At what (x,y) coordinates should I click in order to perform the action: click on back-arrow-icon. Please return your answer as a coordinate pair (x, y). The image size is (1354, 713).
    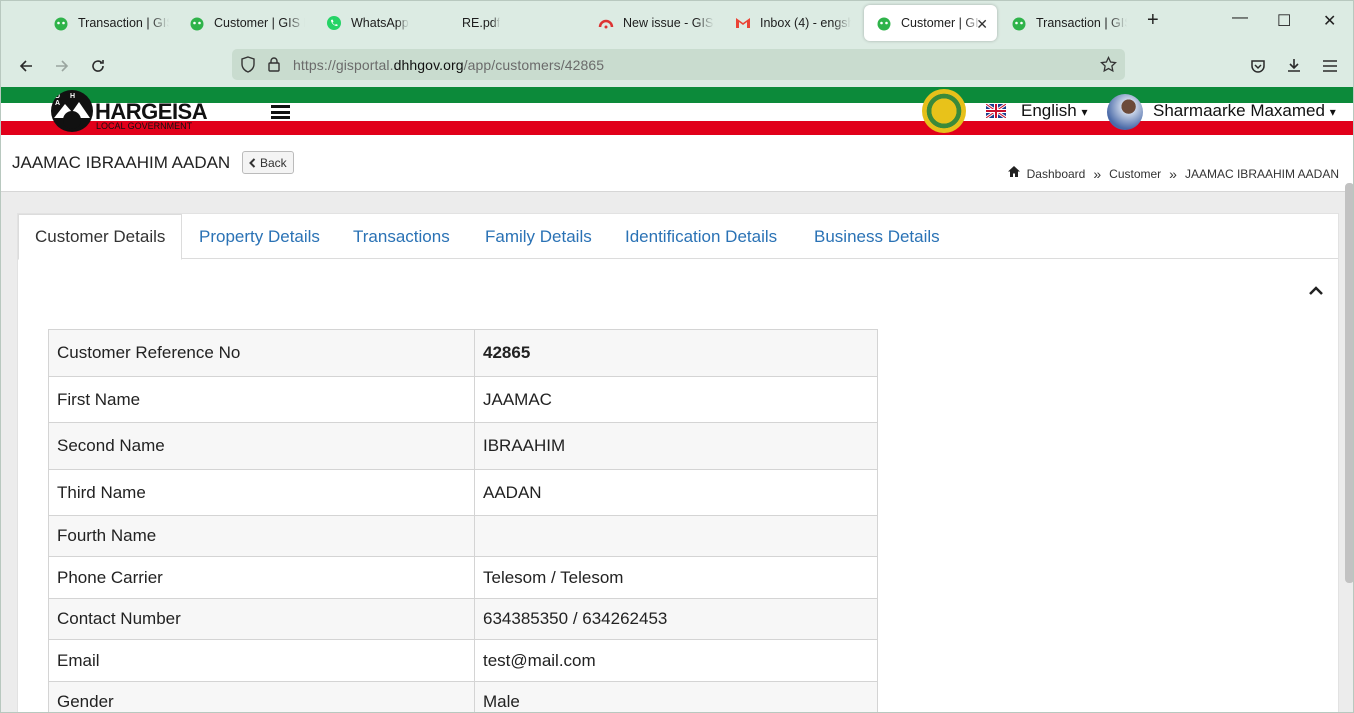
    Looking at the image, I should click on (26, 66).